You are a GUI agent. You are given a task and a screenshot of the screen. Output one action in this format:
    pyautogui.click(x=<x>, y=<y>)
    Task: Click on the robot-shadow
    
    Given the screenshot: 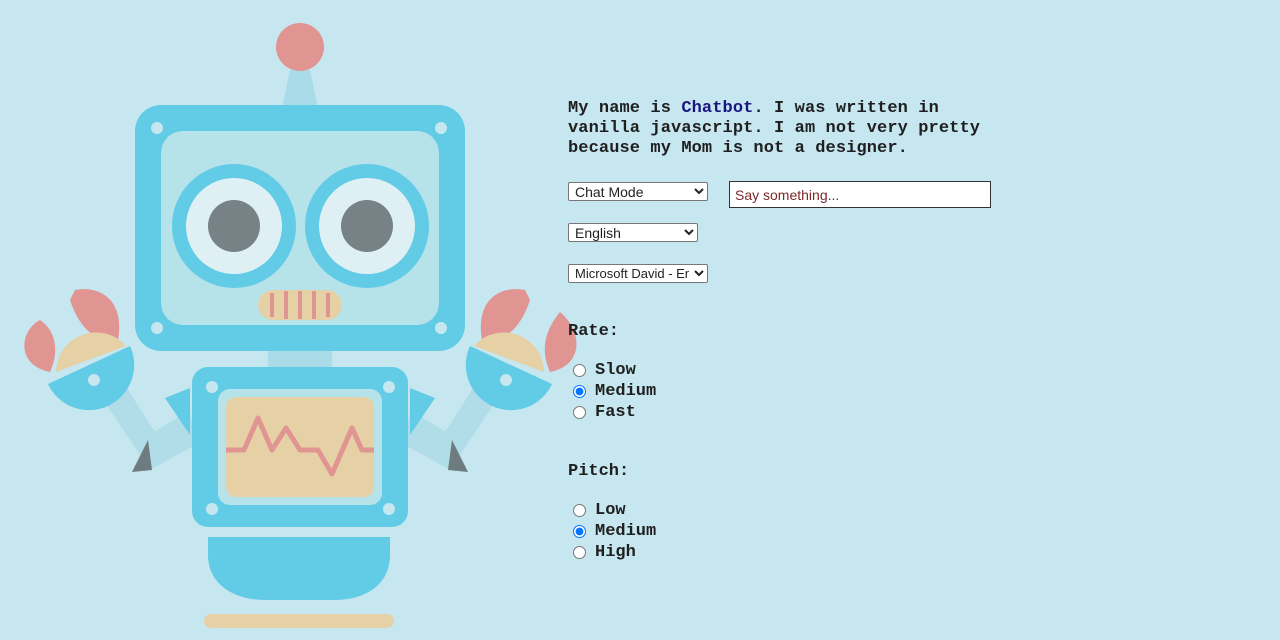 What is the action you would take?
    pyautogui.click(x=299, y=621)
    